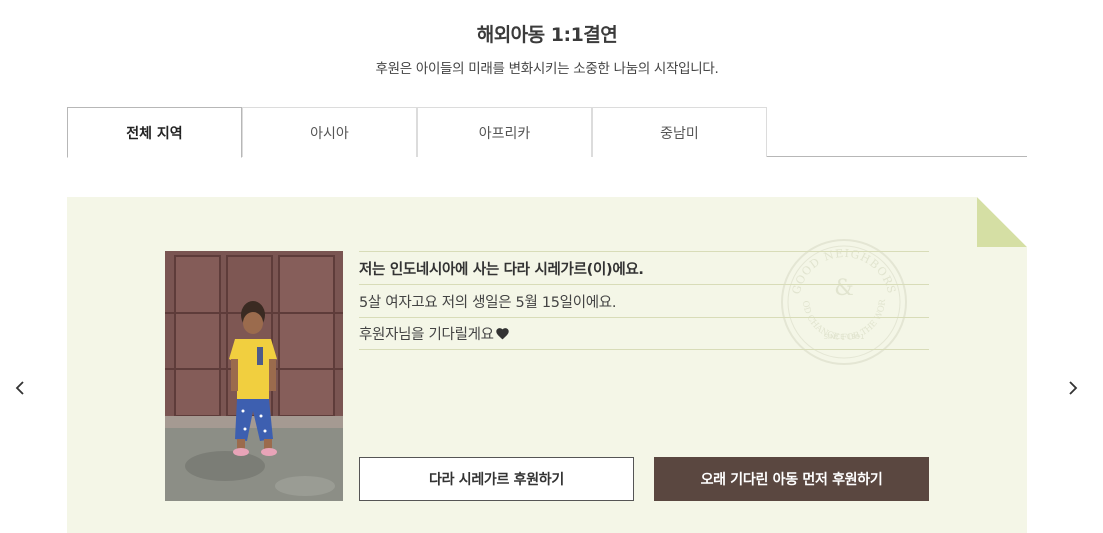 This screenshot has width=1103, height=533. Describe the element at coordinates (547, 35) in the screenshot. I see `page-title: 해외아동 1:1결연` at that location.